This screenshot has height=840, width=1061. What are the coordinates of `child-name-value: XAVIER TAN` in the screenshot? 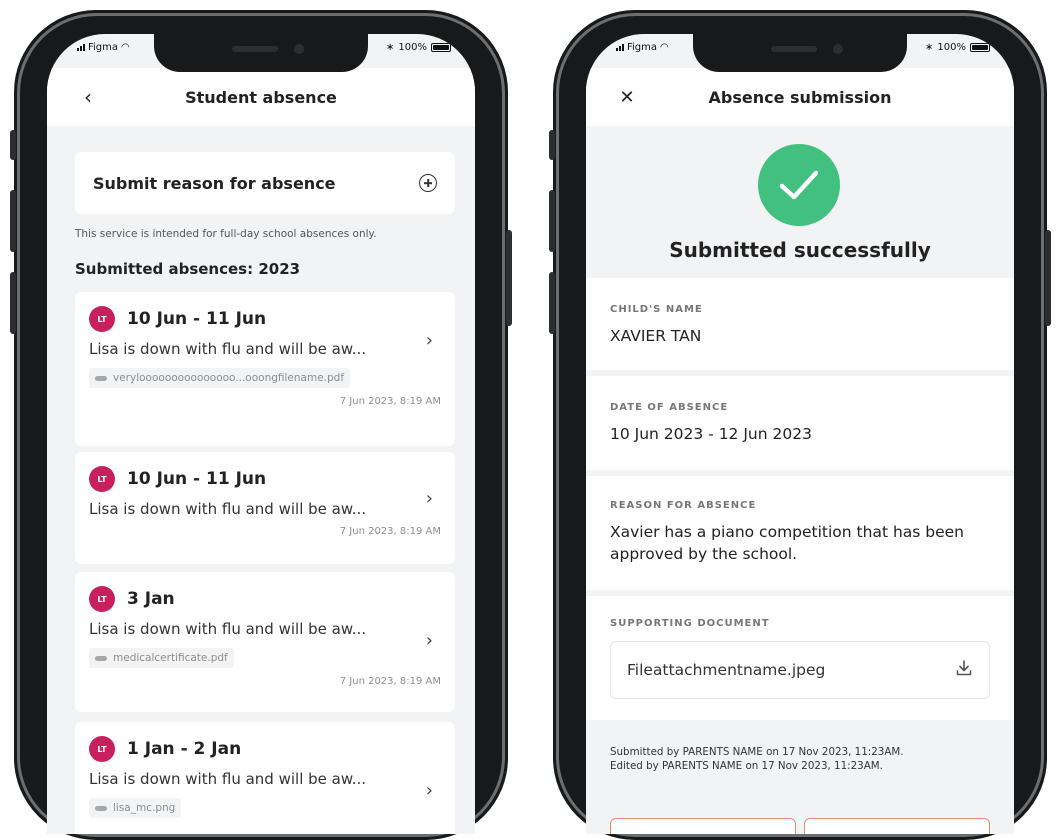 It's located at (656, 336).